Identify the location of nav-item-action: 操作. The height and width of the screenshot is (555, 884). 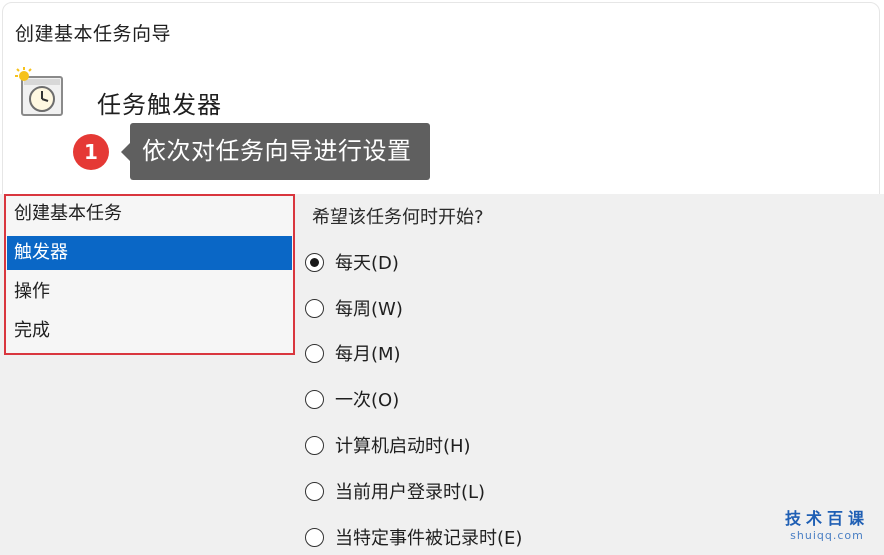
(149, 292).